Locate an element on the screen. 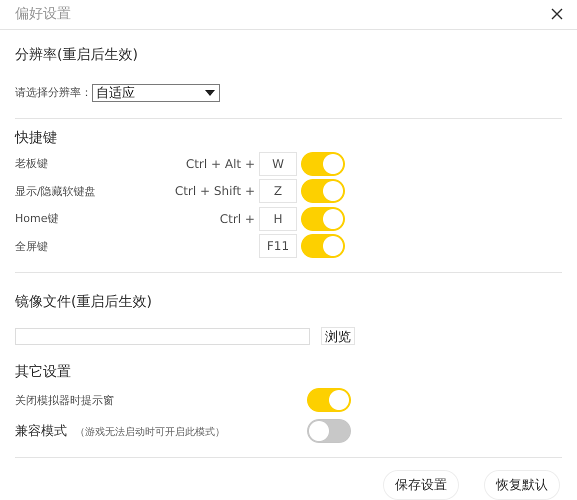  setting-label: 关闭模拟器时提示窗 is located at coordinates (65, 400).